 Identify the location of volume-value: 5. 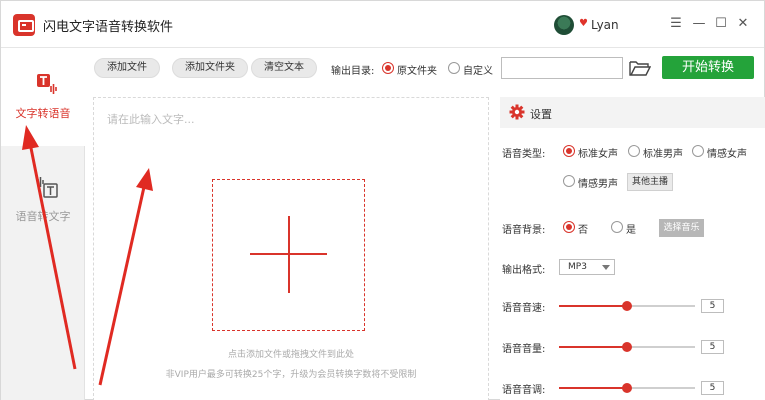
(712, 347).